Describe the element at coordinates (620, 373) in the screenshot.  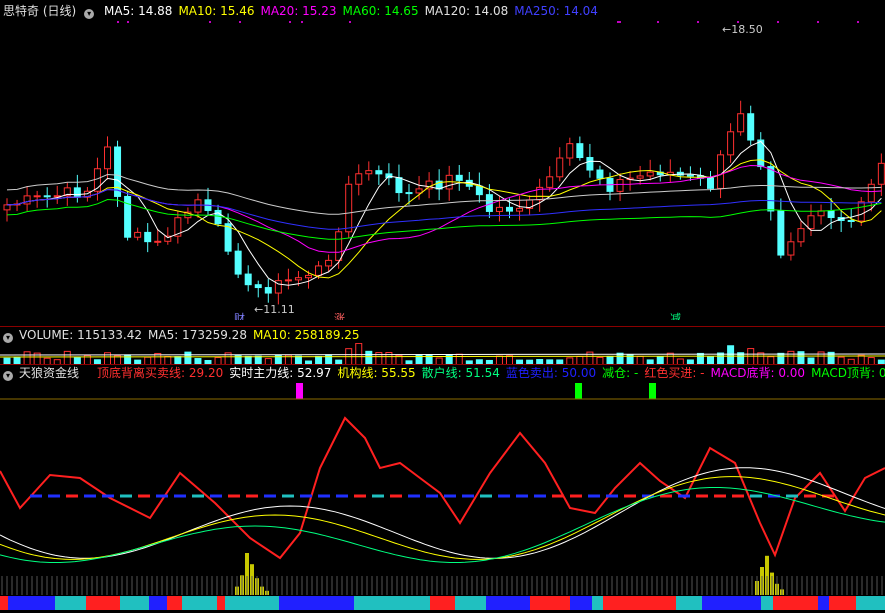
I see `indicator-legend-item-5: 减仓: -` at that location.